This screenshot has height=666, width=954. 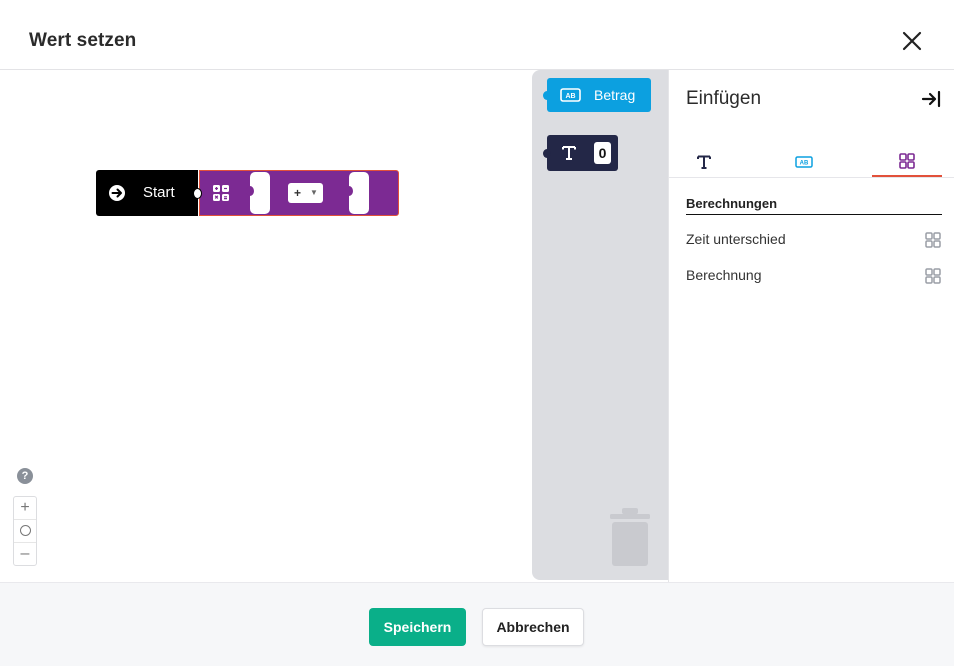 What do you see at coordinates (533, 627) in the screenshot?
I see `cancel-button: Abbrechen` at bounding box center [533, 627].